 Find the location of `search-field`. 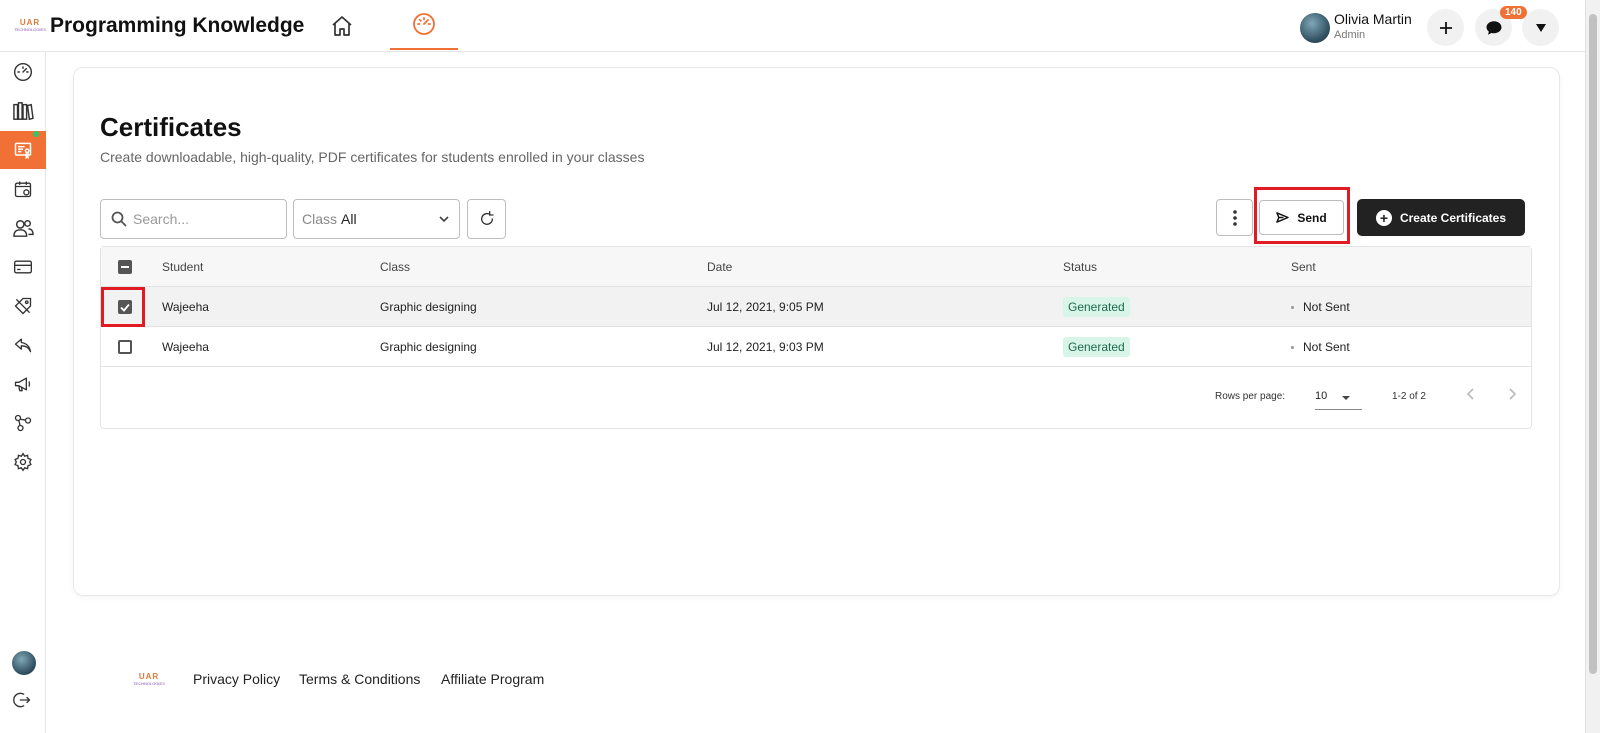

search-field is located at coordinates (193, 219).